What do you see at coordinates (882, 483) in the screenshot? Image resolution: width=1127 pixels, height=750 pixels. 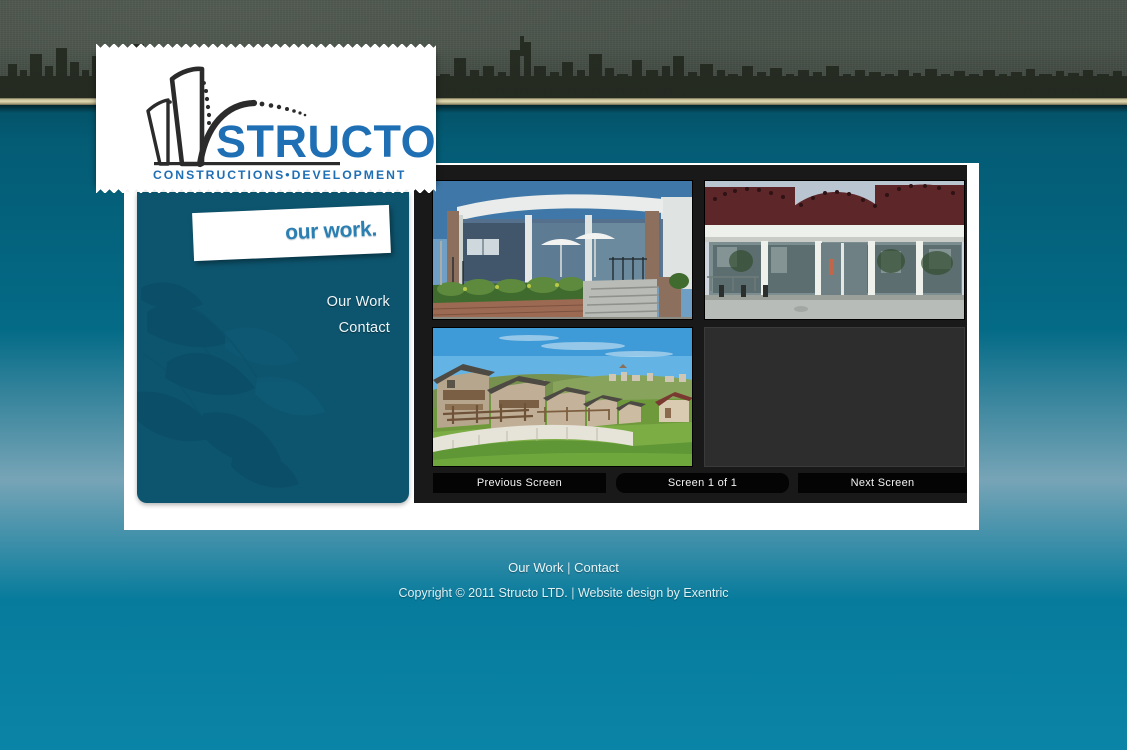 I see `next-screen-button: Next Screen` at bounding box center [882, 483].